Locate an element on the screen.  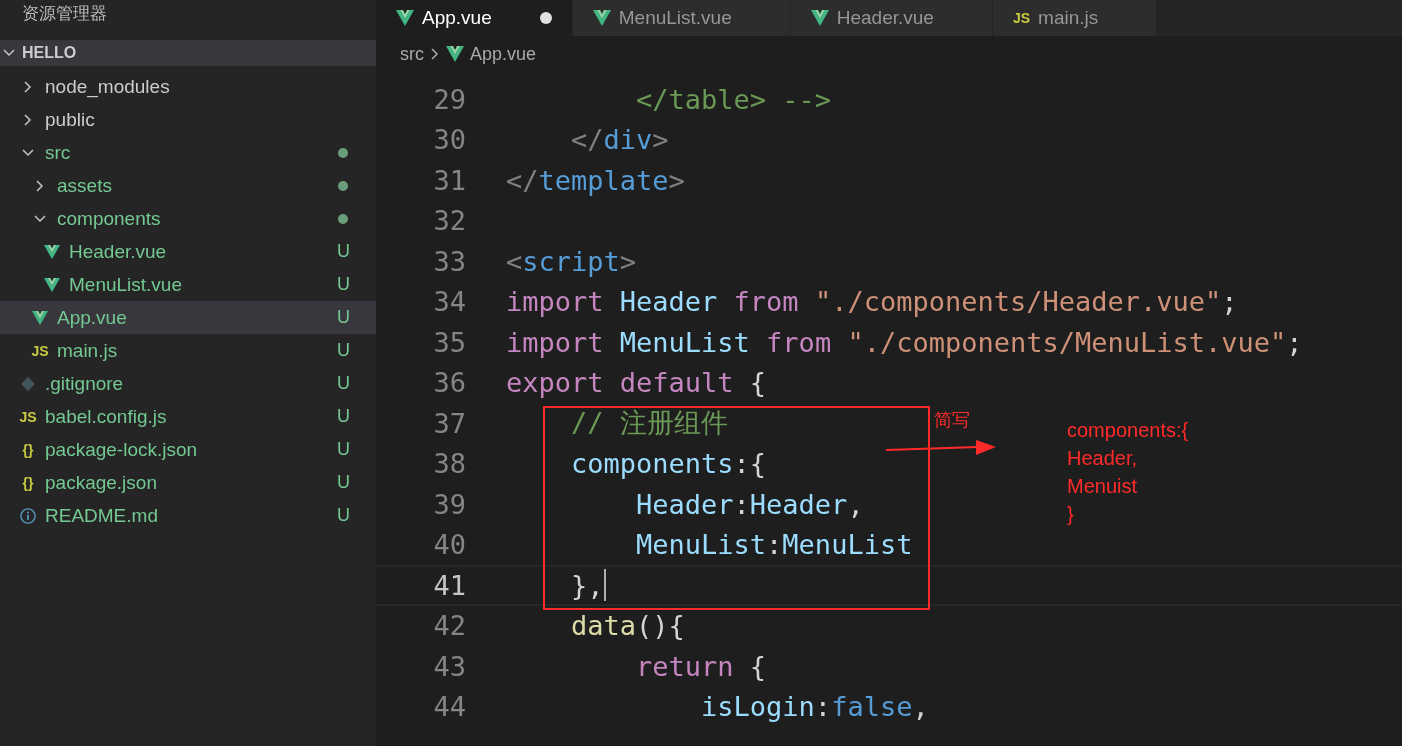
code-line: components:{ is located at coordinates (668, 464).